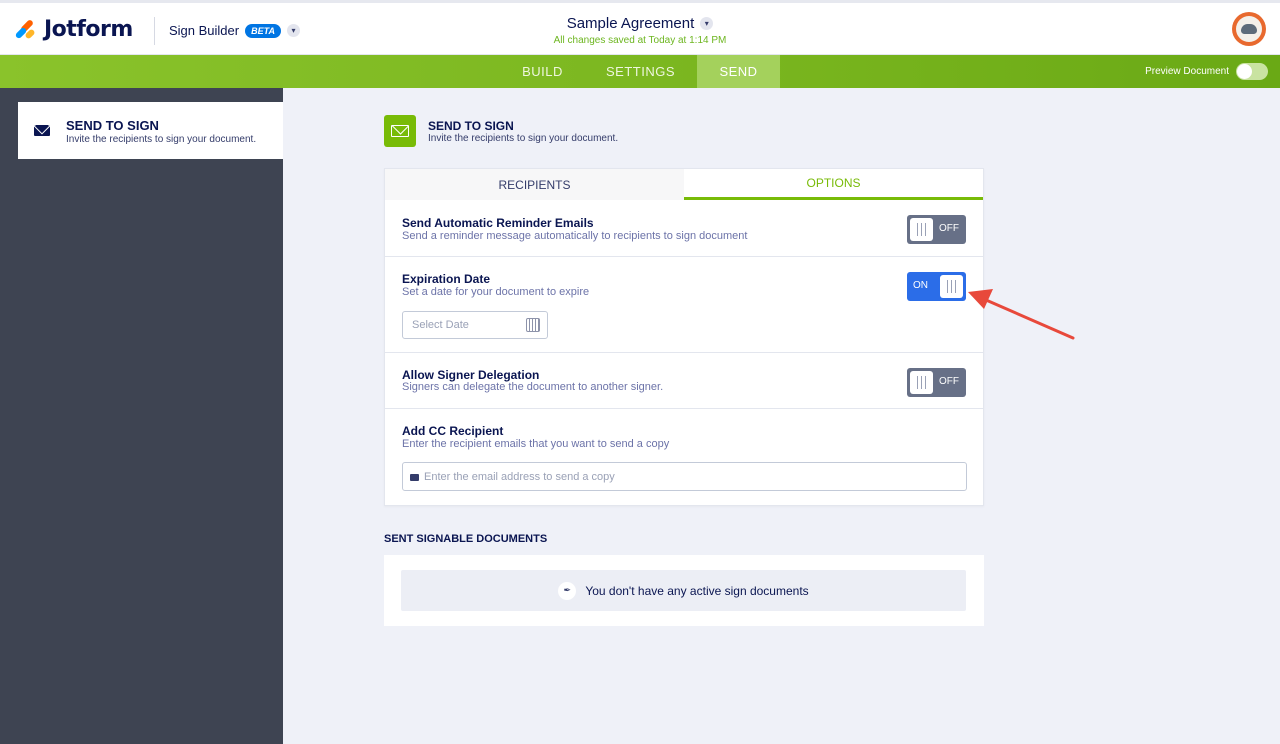  What do you see at coordinates (920, 285) in the screenshot?
I see `toggle-state: ON` at bounding box center [920, 285].